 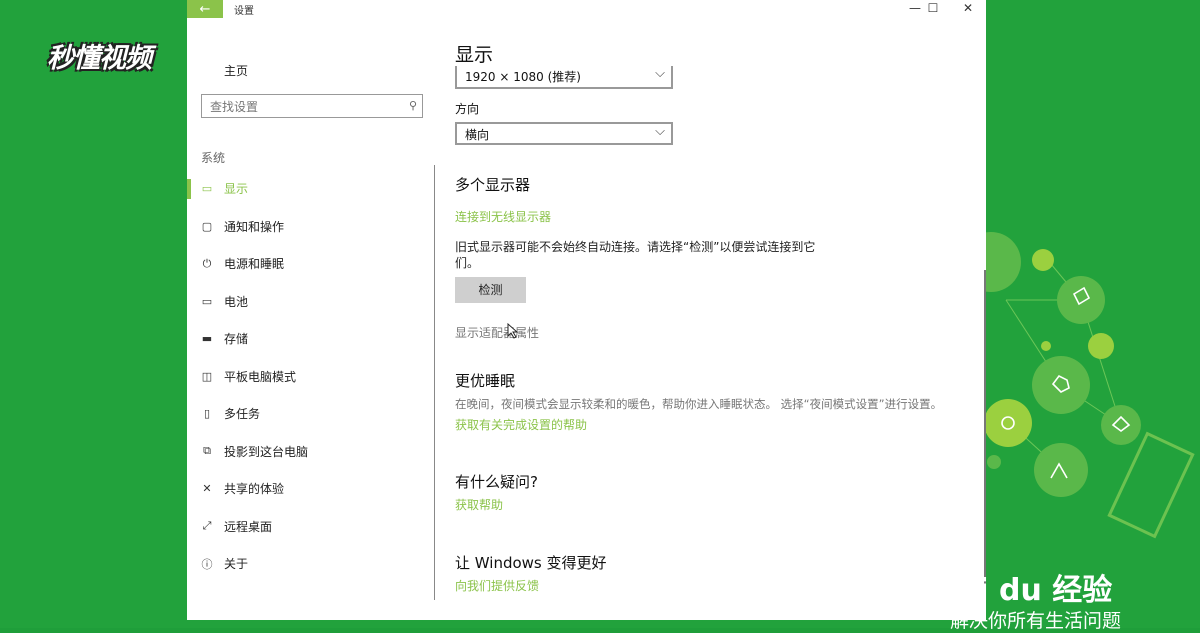 What do you see at coordinates (260, 376) in the screenshot?
I see `sidebar-item-label: 平板电脑模式` at bounding box center [260, 376].